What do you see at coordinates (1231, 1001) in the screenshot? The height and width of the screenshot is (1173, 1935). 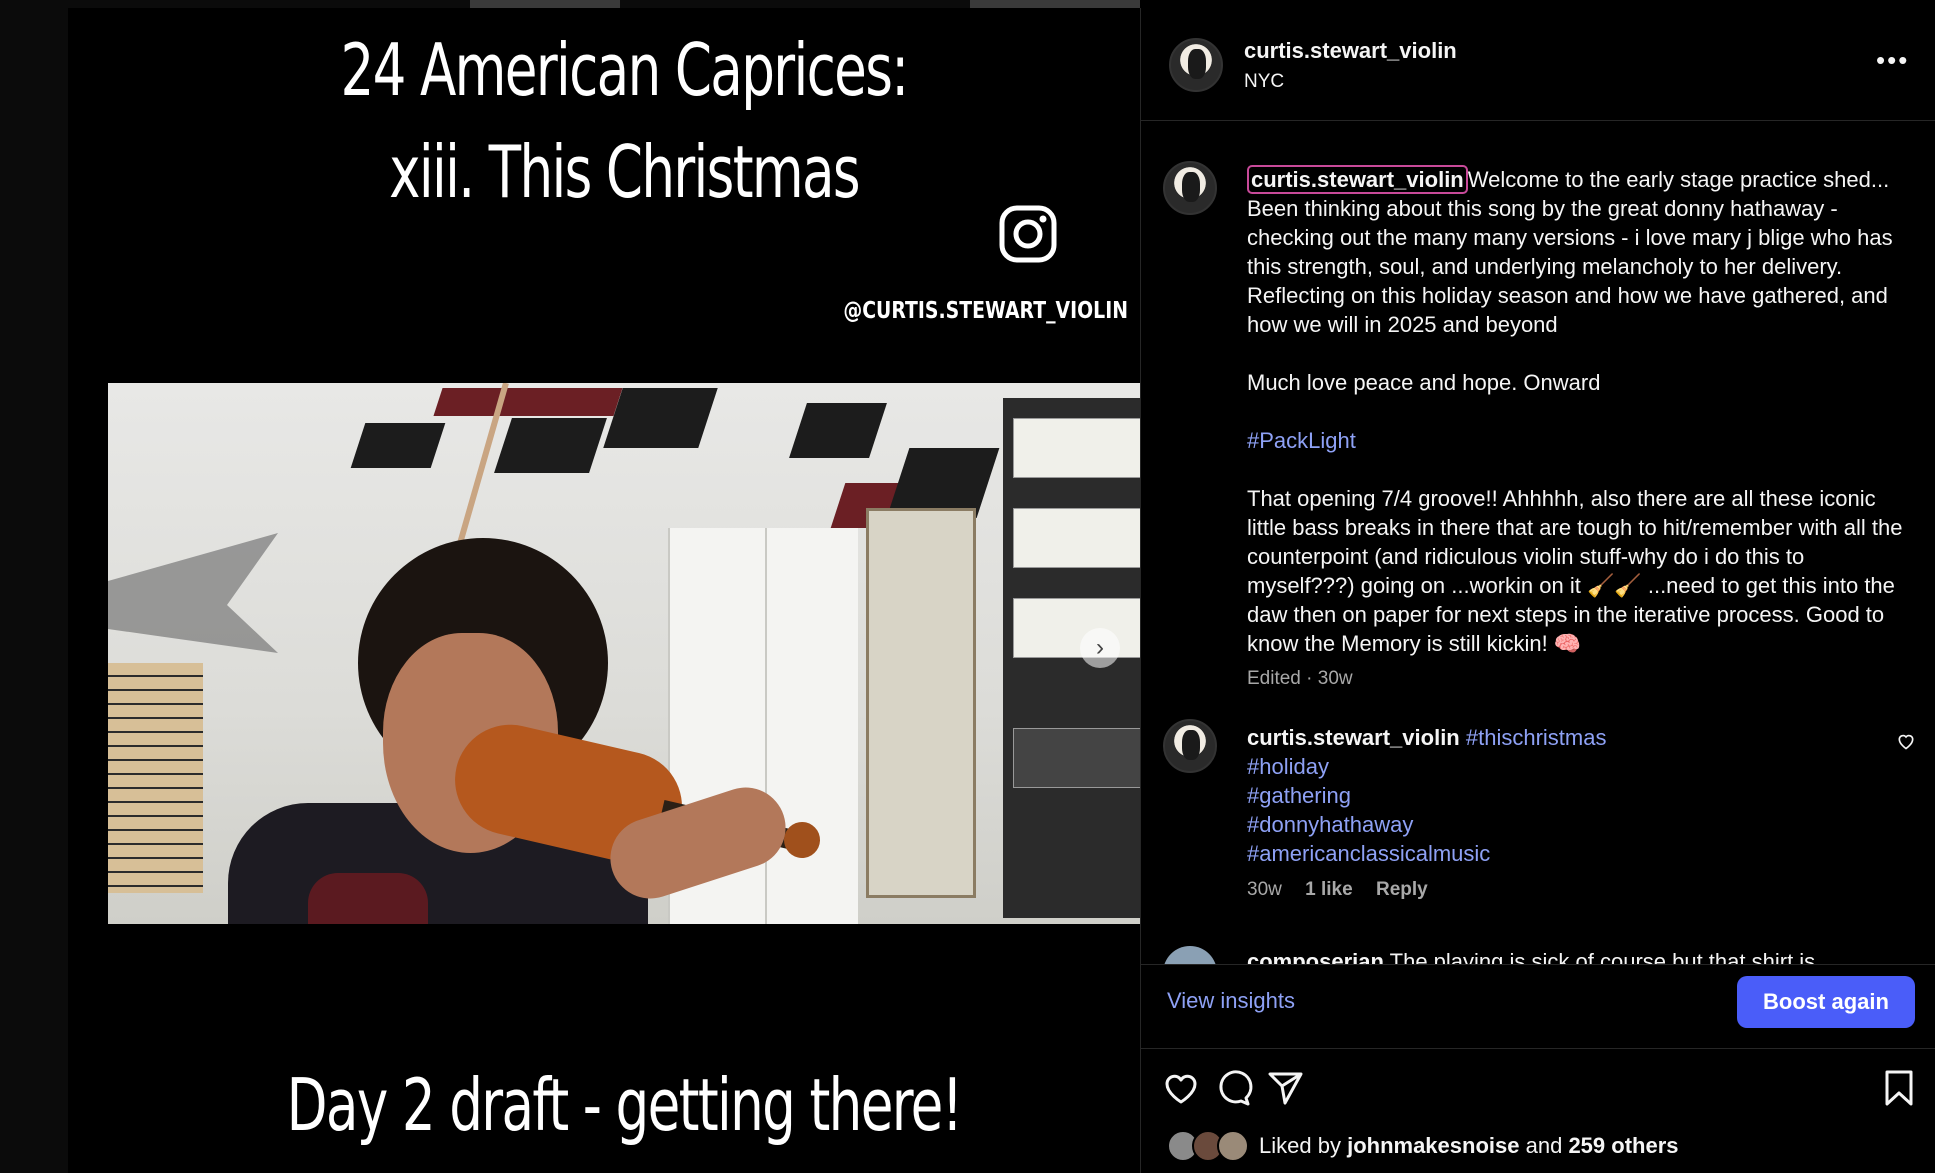 I see `view-insights-link: View insights` at bounding box center [1231, 1001].